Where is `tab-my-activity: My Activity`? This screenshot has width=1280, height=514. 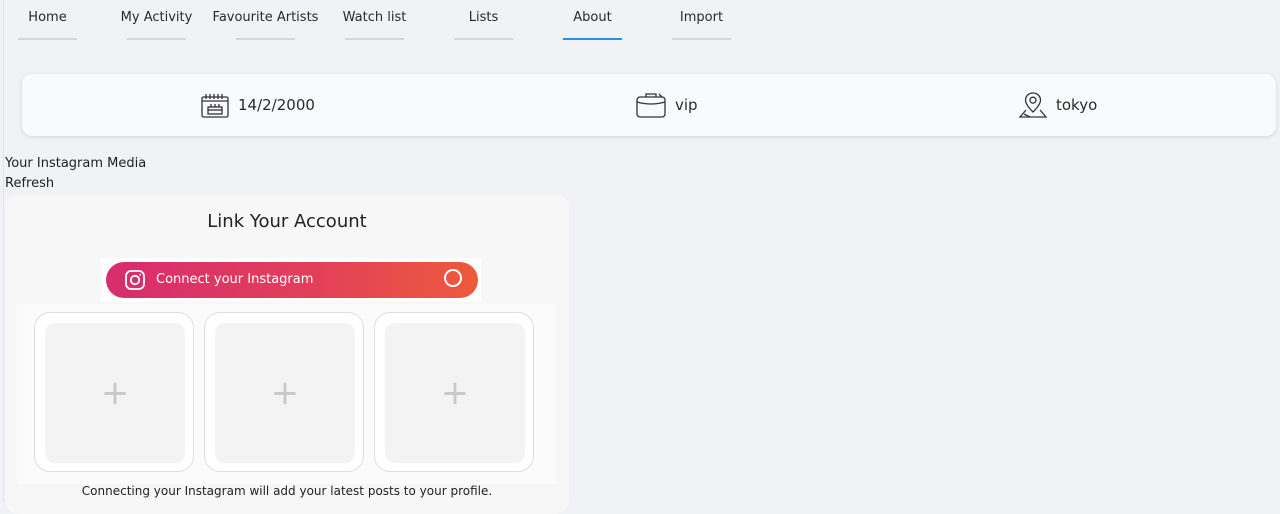 tab-my-activity: My Activity is located at coordinates (156, 21).